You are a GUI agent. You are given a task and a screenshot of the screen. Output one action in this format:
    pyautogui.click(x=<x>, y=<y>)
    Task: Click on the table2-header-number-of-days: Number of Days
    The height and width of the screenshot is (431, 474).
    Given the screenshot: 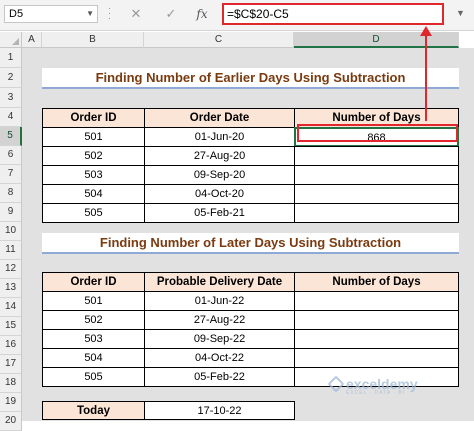 What is the action you would take?
    pyautogui.click(x=376, y=282)
    